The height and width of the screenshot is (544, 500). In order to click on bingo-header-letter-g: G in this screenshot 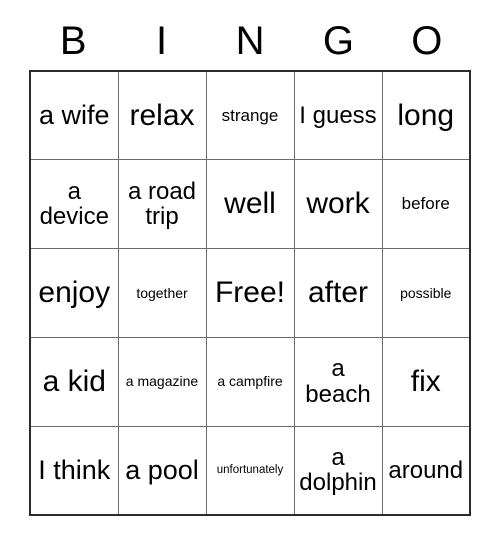, I will do `click(338, 41)`.